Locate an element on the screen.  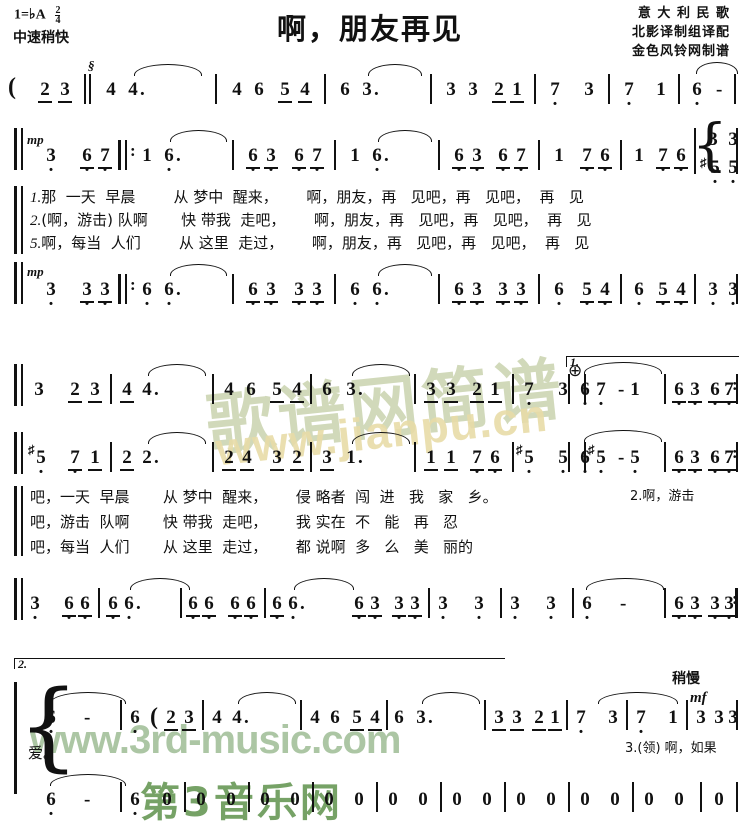
credit-line-2: 金色风铃网制谱 is located at coordinates (680, 51).